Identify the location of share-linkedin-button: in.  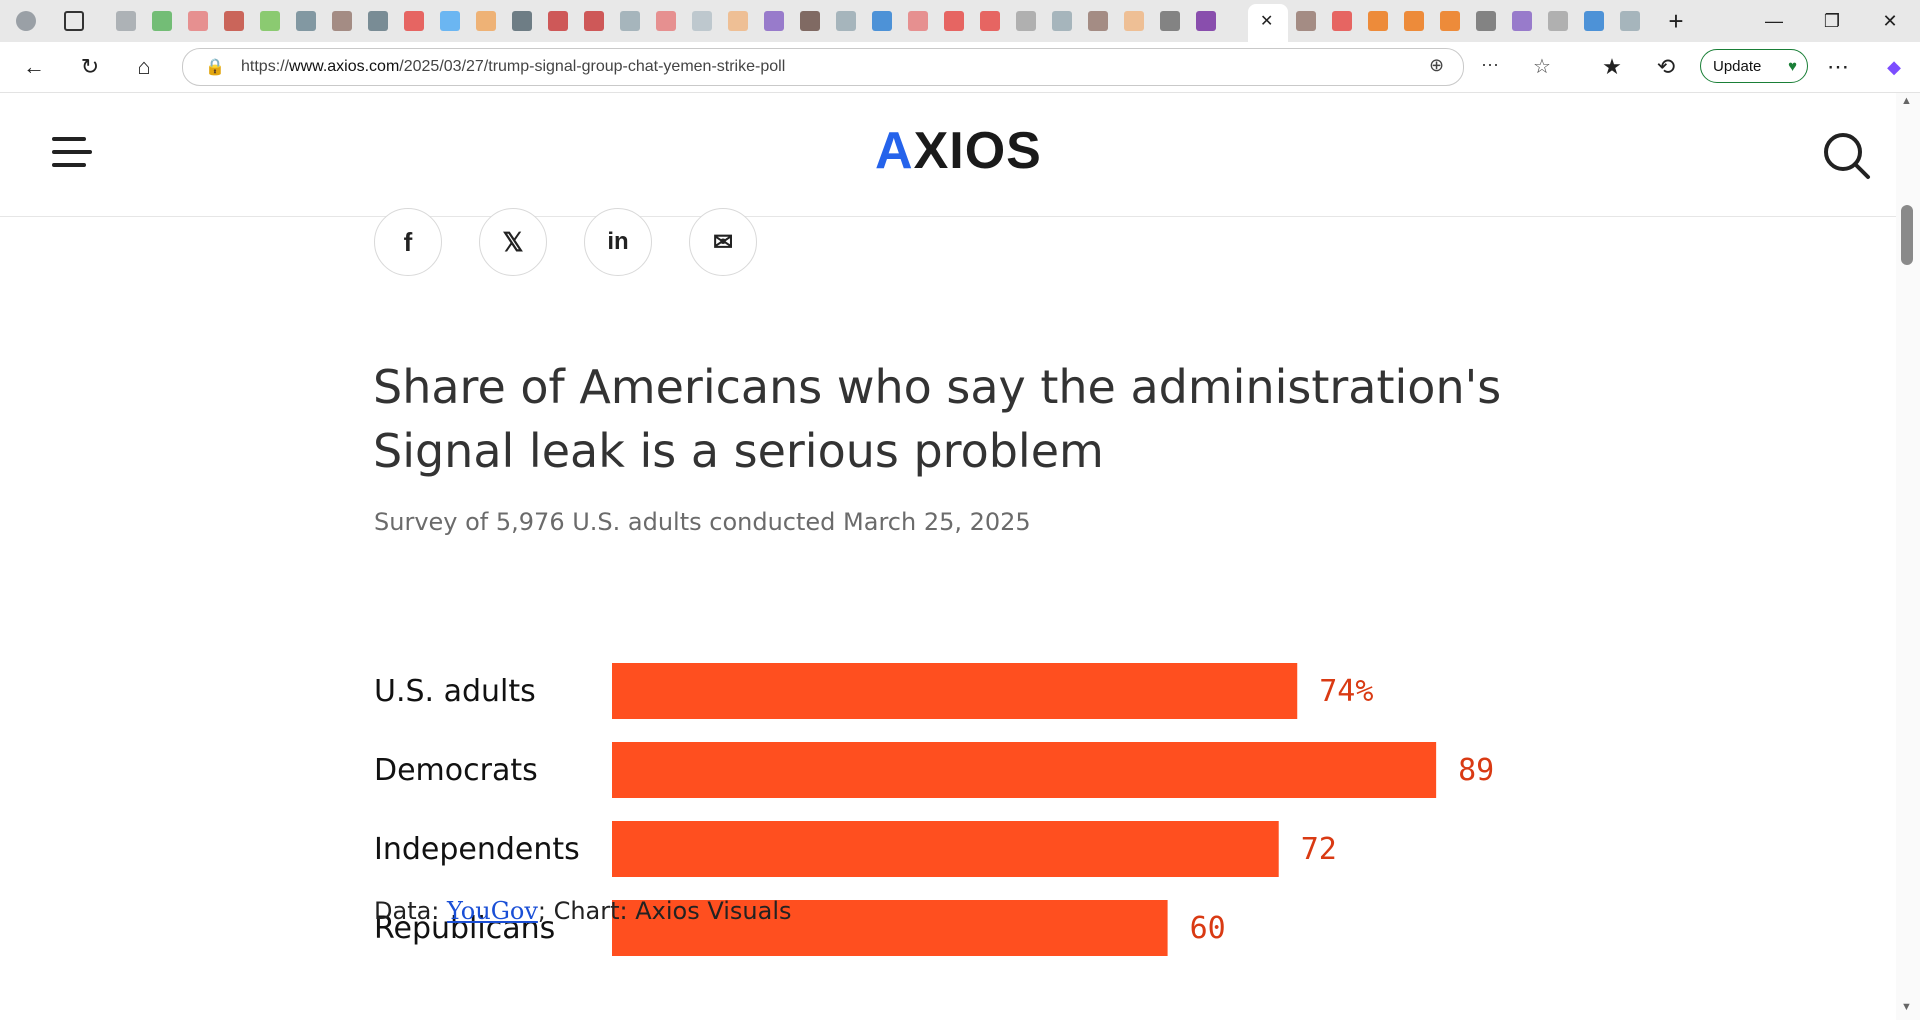
(618, 242).